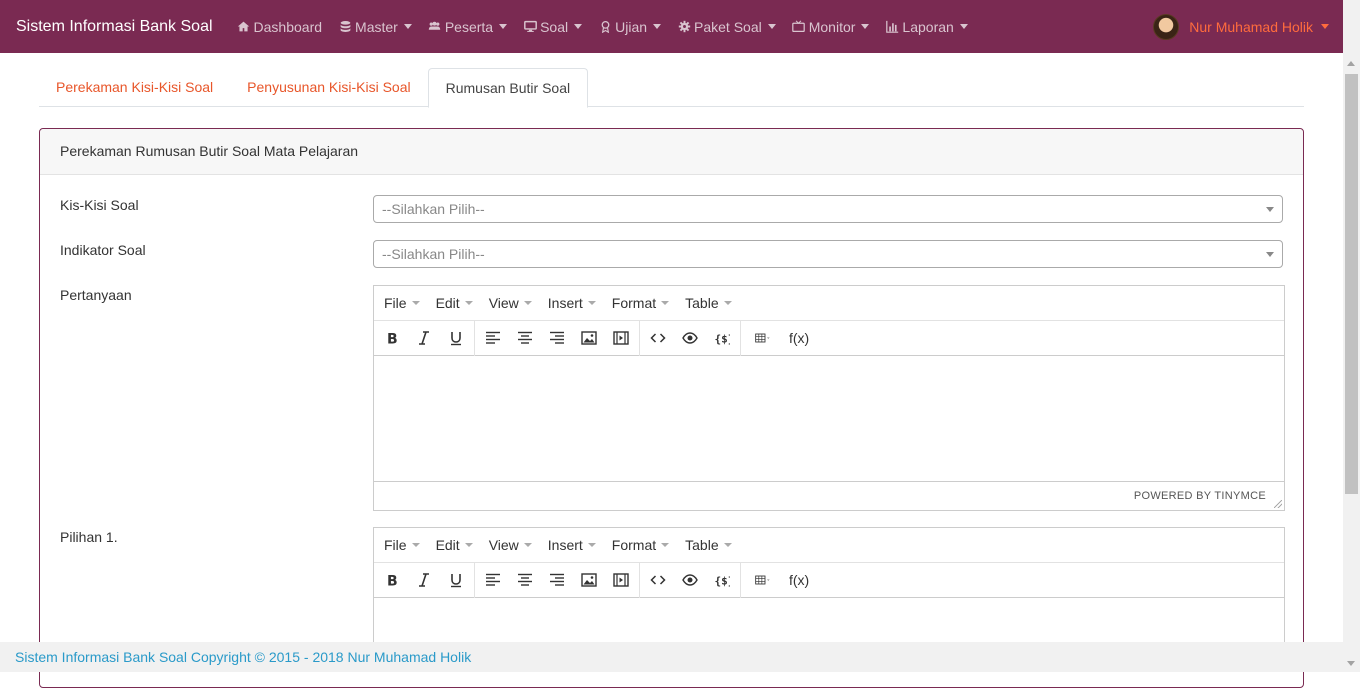  Describe the element at coordinates (1351, 663) in the screenshot. I see `scroll-down-arrow-icon` at that location.